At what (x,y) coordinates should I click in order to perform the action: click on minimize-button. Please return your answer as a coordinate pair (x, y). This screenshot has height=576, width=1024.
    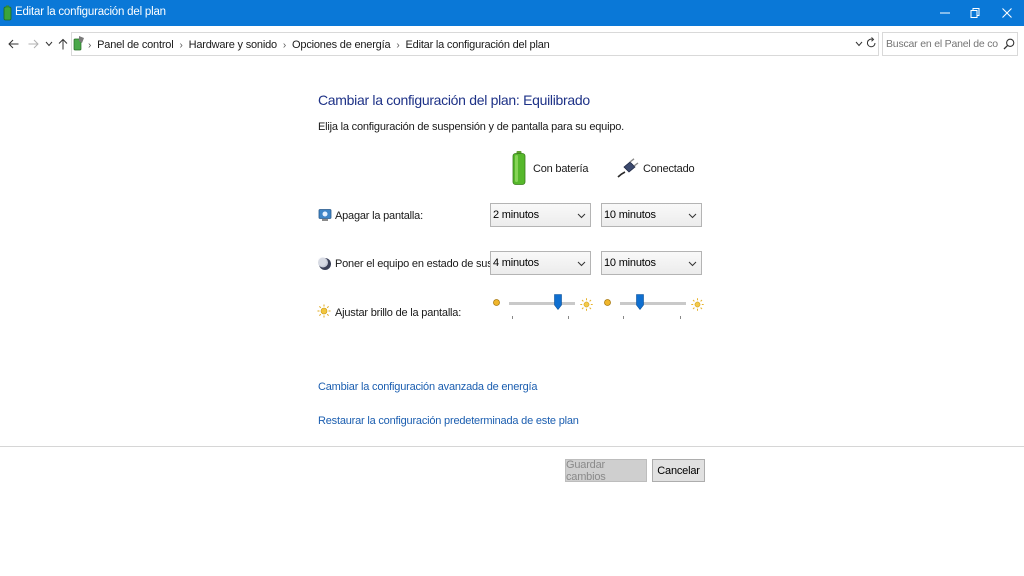
    Looking at the image, I should click on (945, 13).